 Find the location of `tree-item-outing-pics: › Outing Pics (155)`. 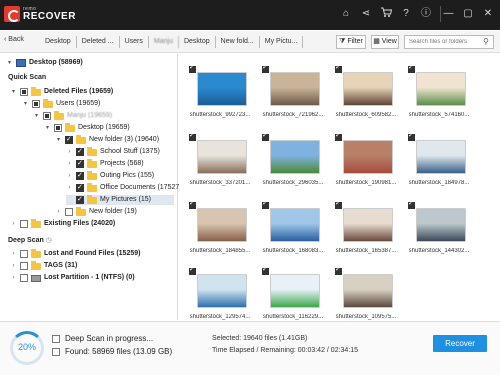

tree-item-outing-pics: › Outing Pics (155) is located at coordinates (110, 175).